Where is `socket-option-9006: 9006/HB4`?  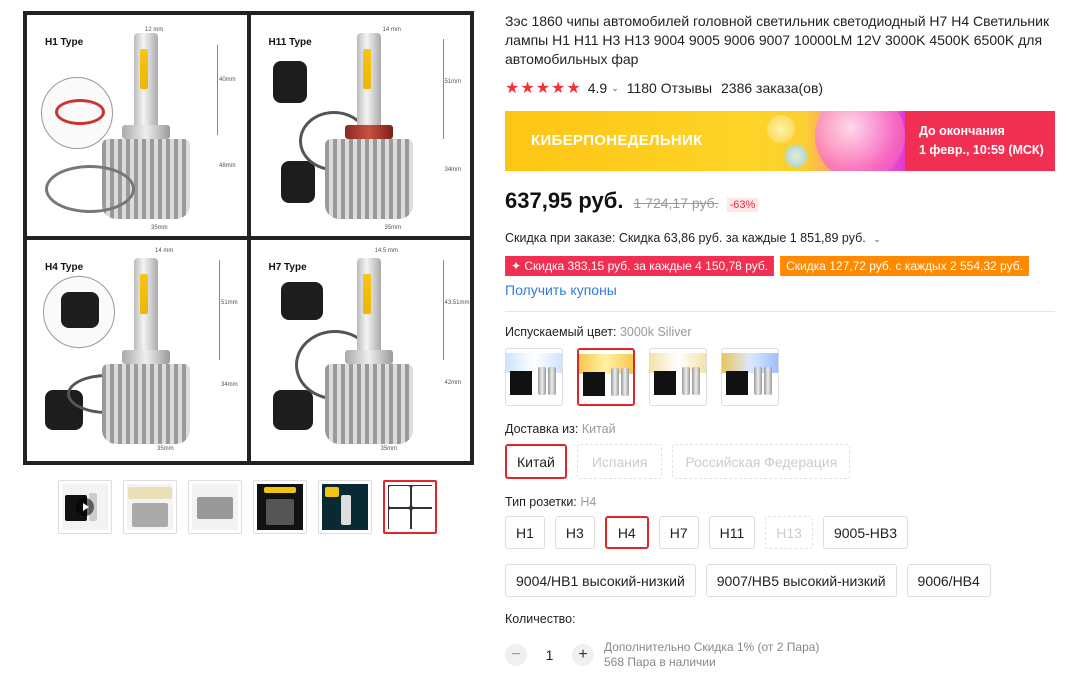
socket-option-9006: 9006/HB4 is located at coordinates (948, 580).